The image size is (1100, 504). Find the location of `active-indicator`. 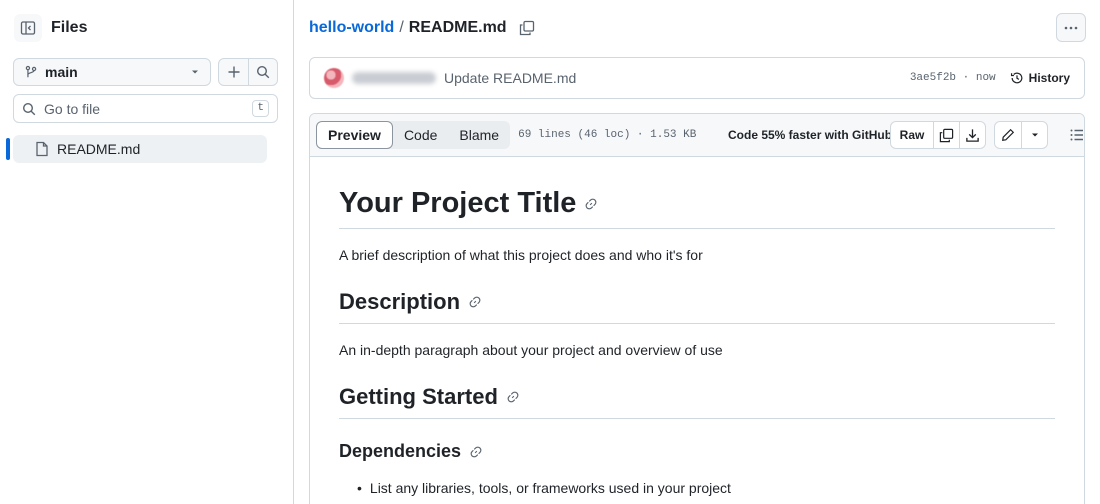

active-indicator is located at coordinates (8, 149).